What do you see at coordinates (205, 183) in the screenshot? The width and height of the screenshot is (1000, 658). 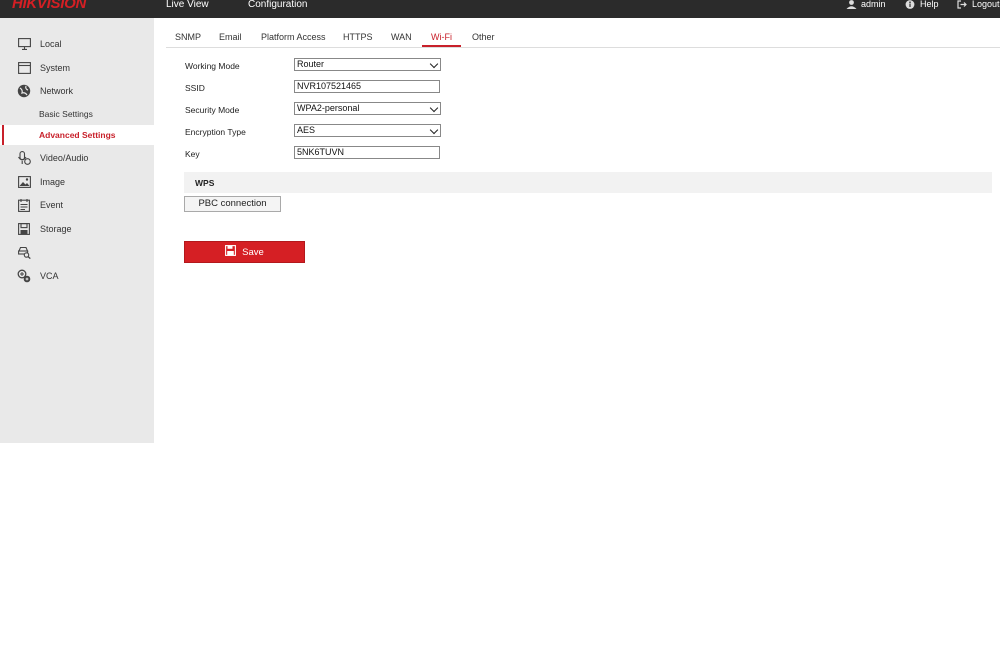 I see `wps-title: WPS` at bounding box center [205, 183].